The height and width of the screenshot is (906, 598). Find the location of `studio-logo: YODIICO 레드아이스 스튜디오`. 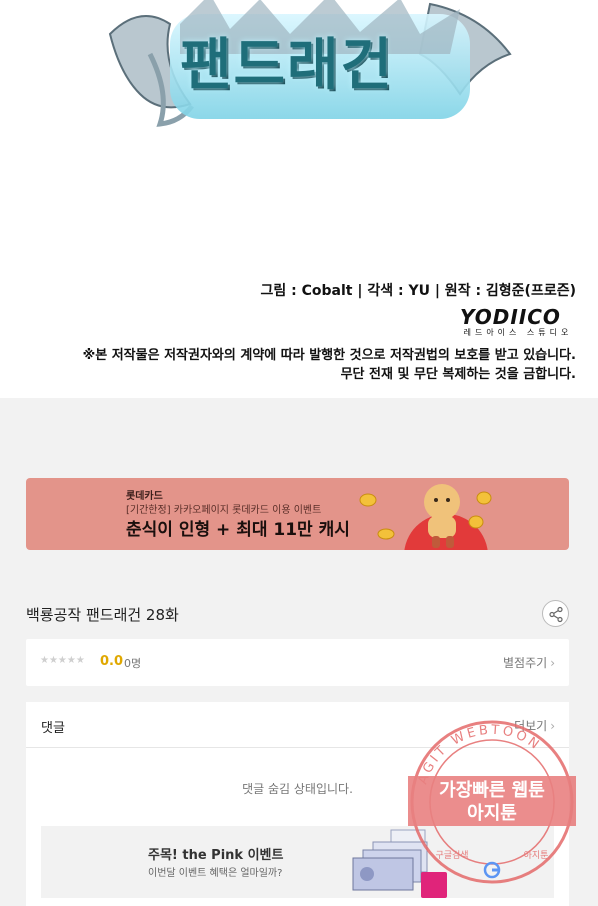

studio-logo: YODIICO 레드아이스 스튜디오 is located at coordinates (518, 323).